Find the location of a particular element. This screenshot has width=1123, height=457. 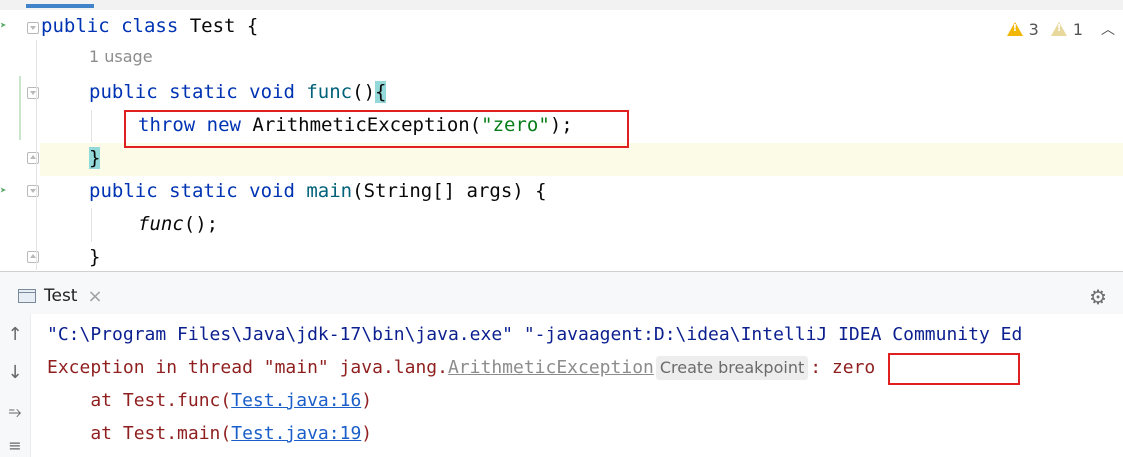

code-line-class-declaration: public class Test { is located at coordinates (149, 26).